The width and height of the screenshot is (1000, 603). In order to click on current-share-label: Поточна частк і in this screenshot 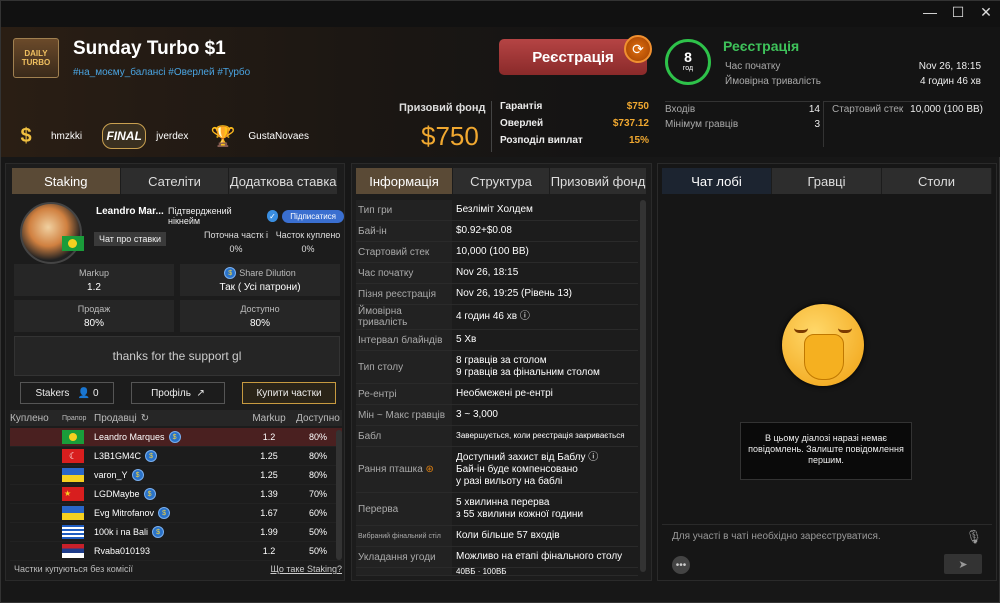, I will do `click(236, 235)`.